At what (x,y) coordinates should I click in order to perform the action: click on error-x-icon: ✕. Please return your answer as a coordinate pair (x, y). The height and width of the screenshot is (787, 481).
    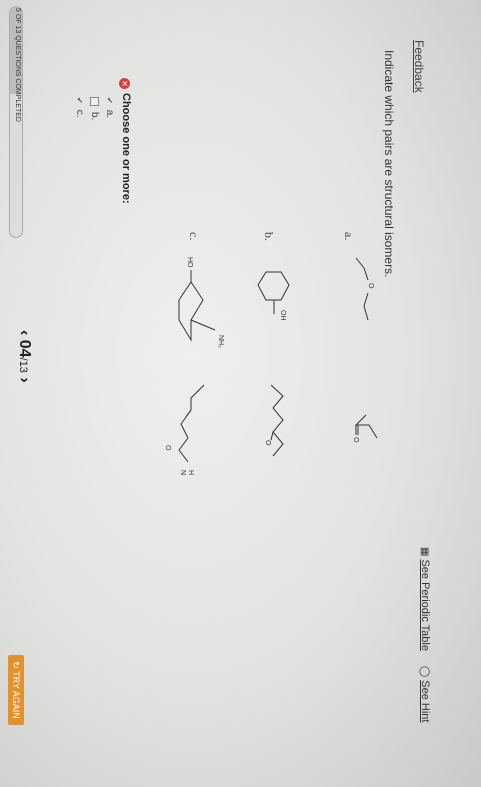
    Looking at the image, I should click on (124, 83).